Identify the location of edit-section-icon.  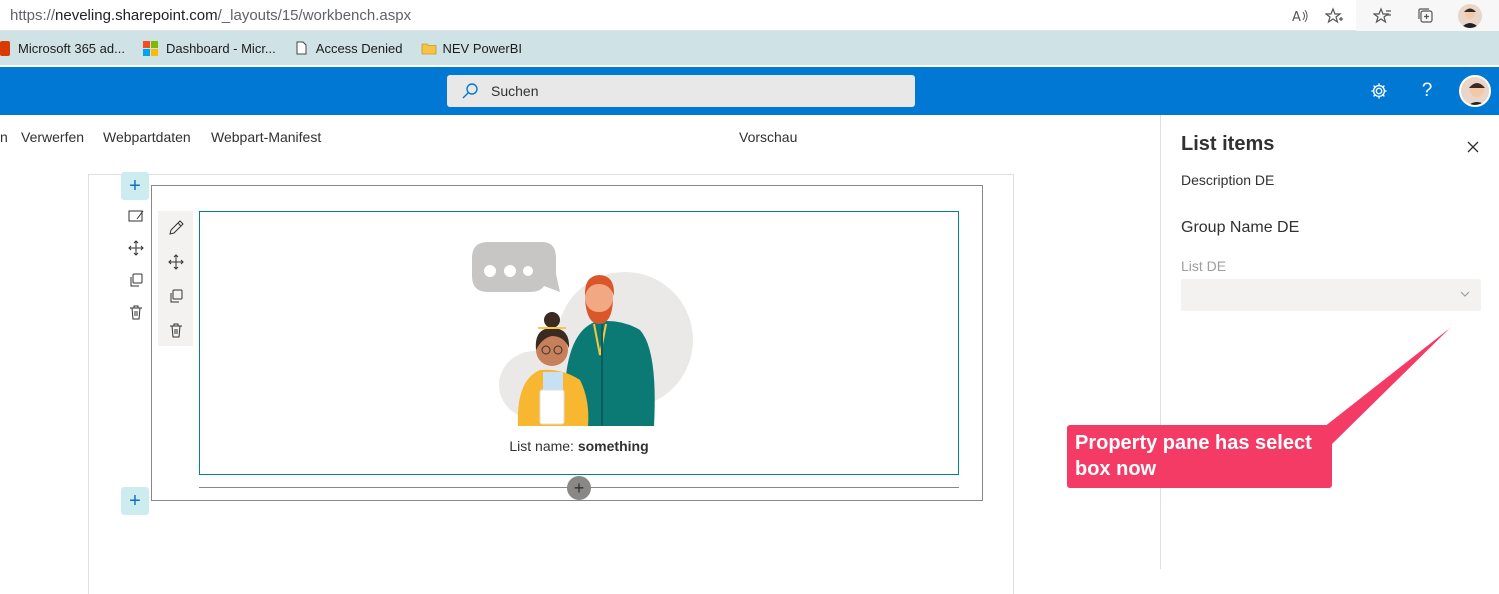
(136, 216).